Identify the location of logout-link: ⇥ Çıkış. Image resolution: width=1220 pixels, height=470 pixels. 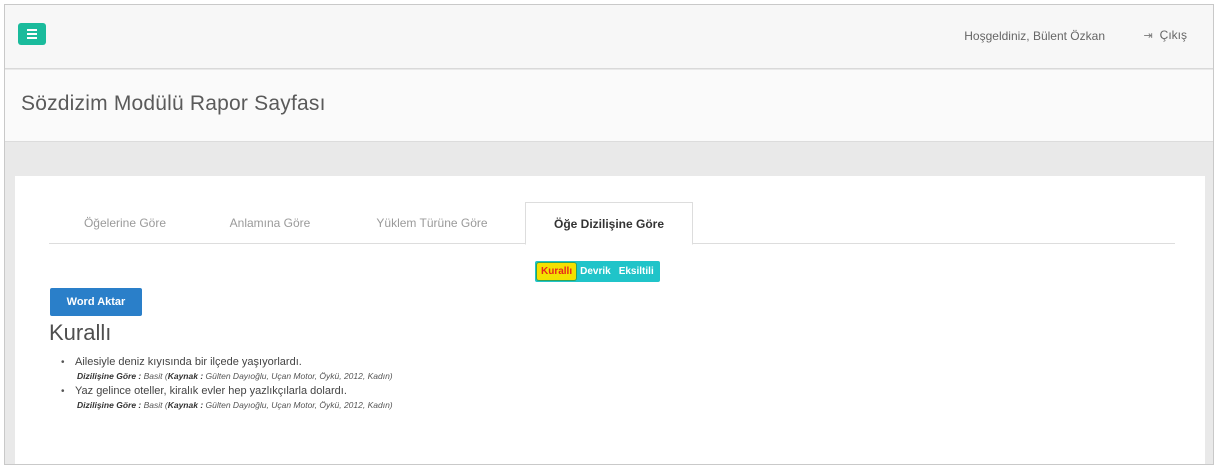
(1165, 35).